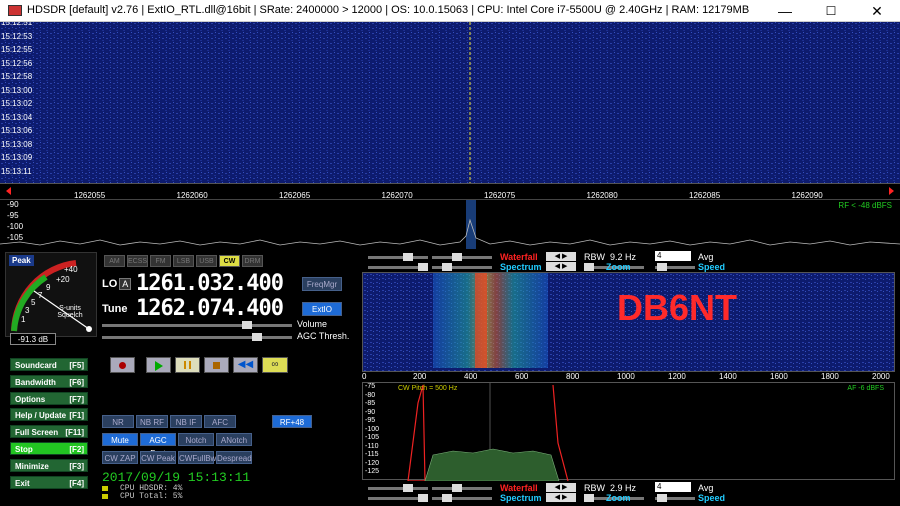  Describe the element at coordinates (891, 191) in the screenshot. I see `scroll-right-icon` at that location.